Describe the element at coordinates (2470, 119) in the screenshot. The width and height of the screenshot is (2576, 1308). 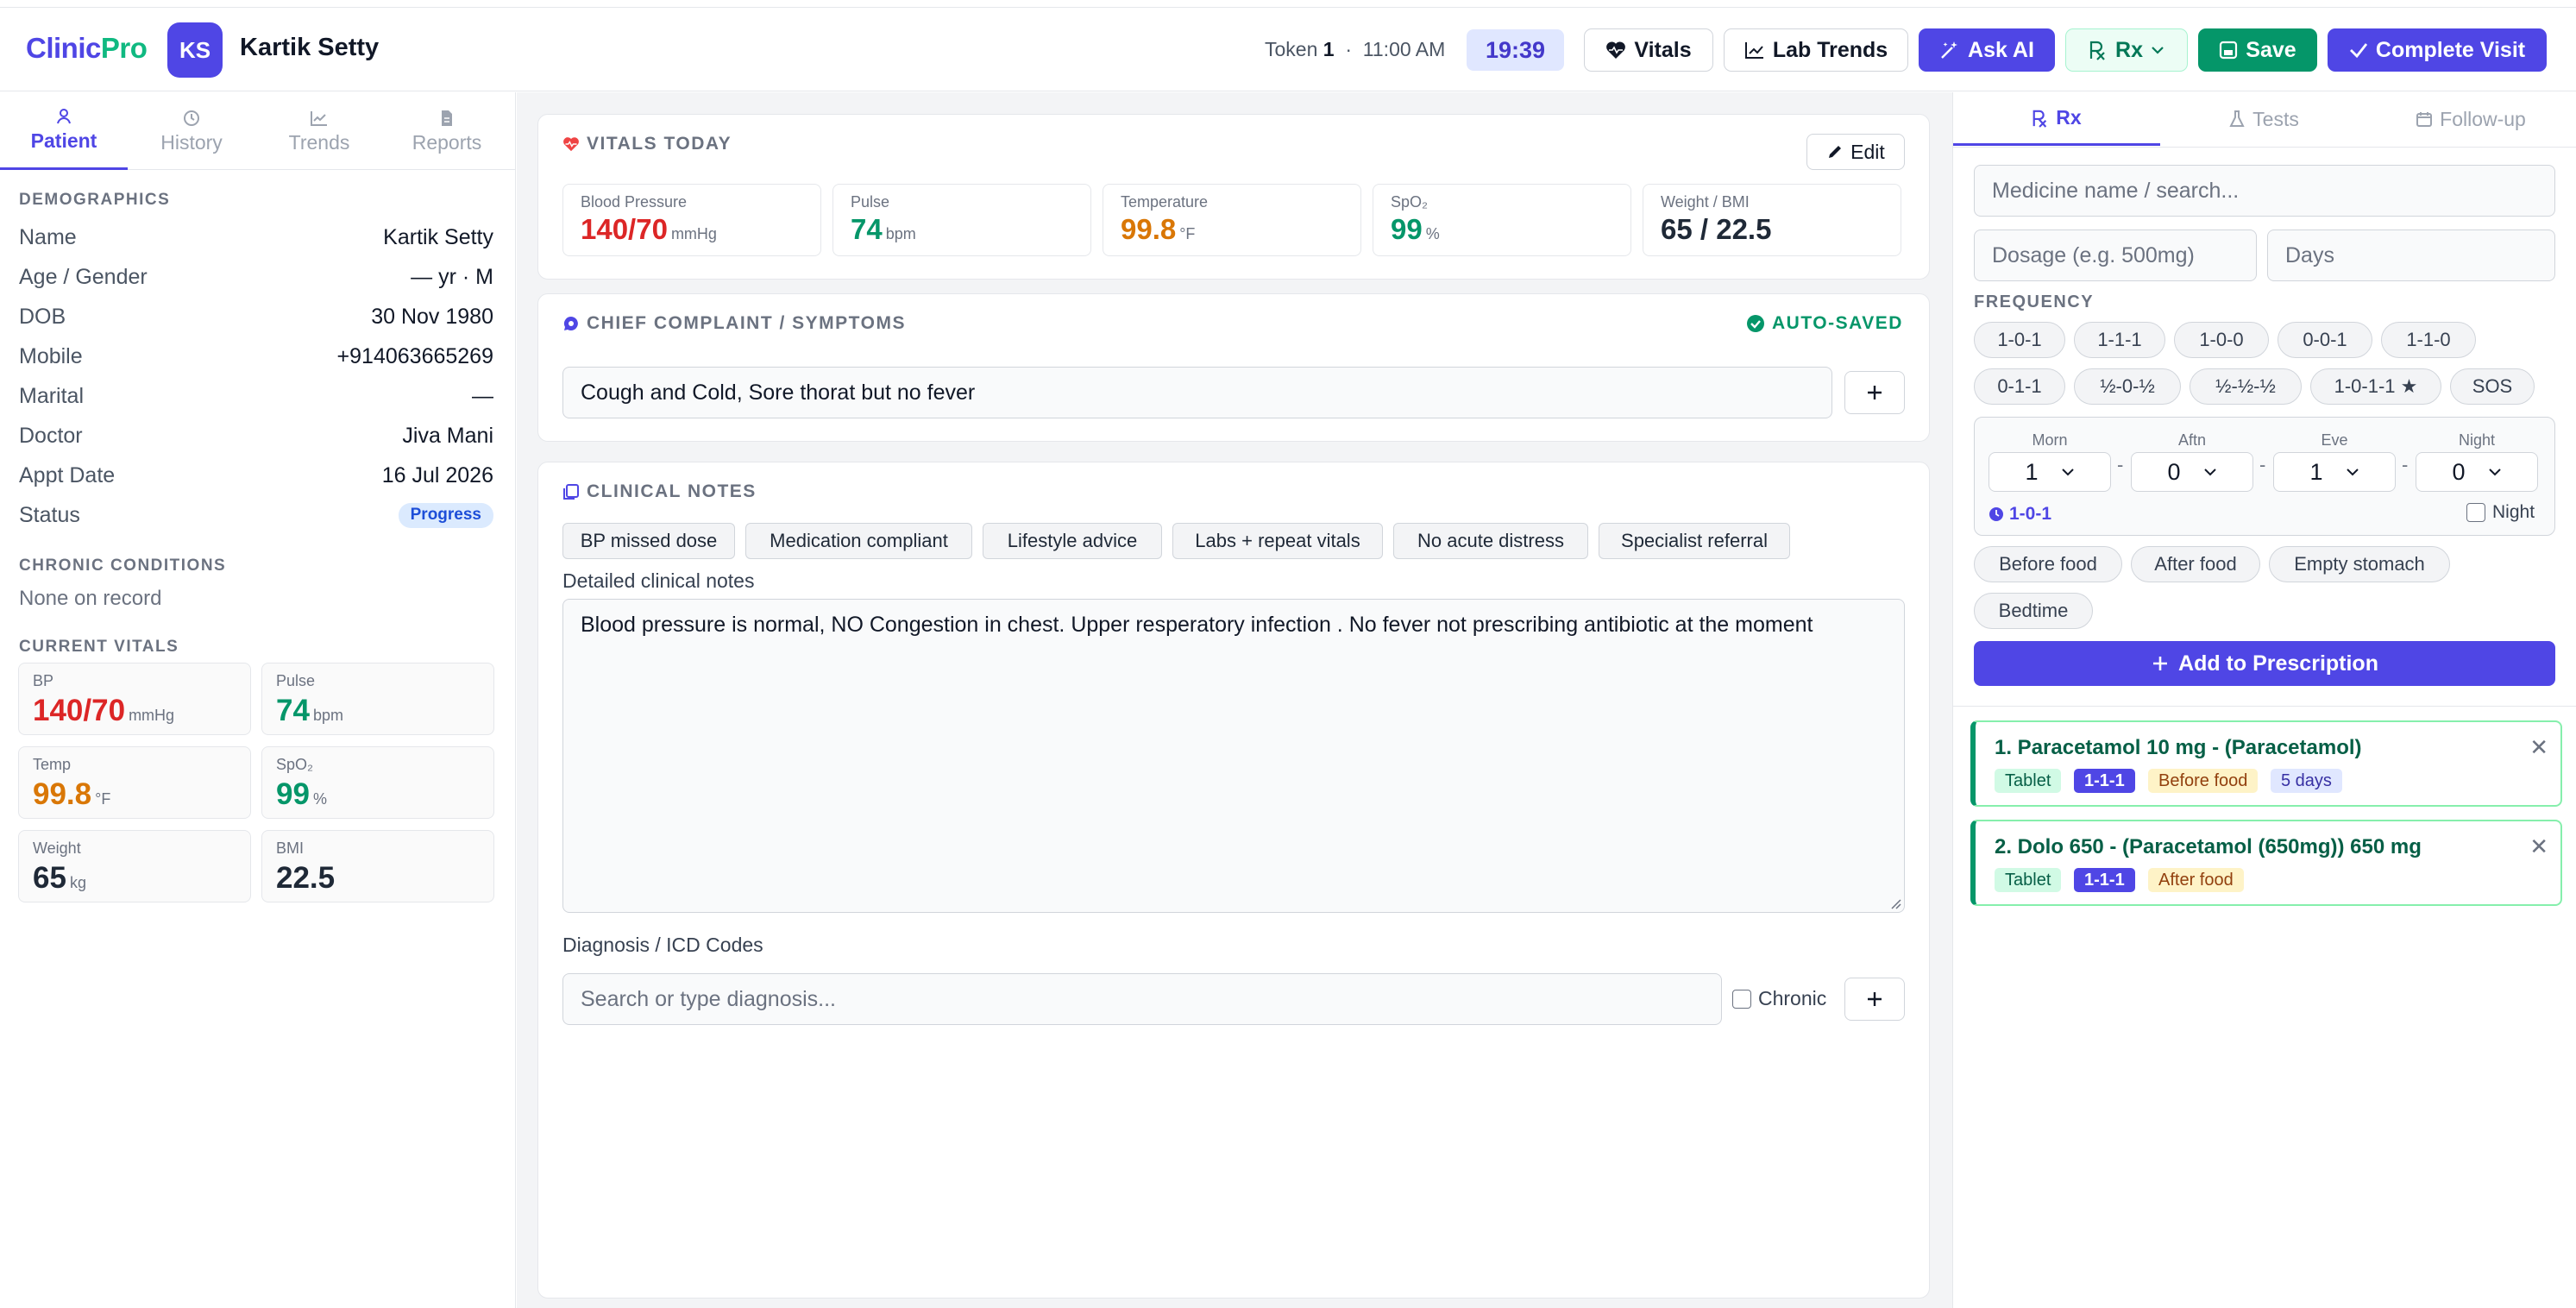
I see `tab-follow-up: Follow-up` at that location.